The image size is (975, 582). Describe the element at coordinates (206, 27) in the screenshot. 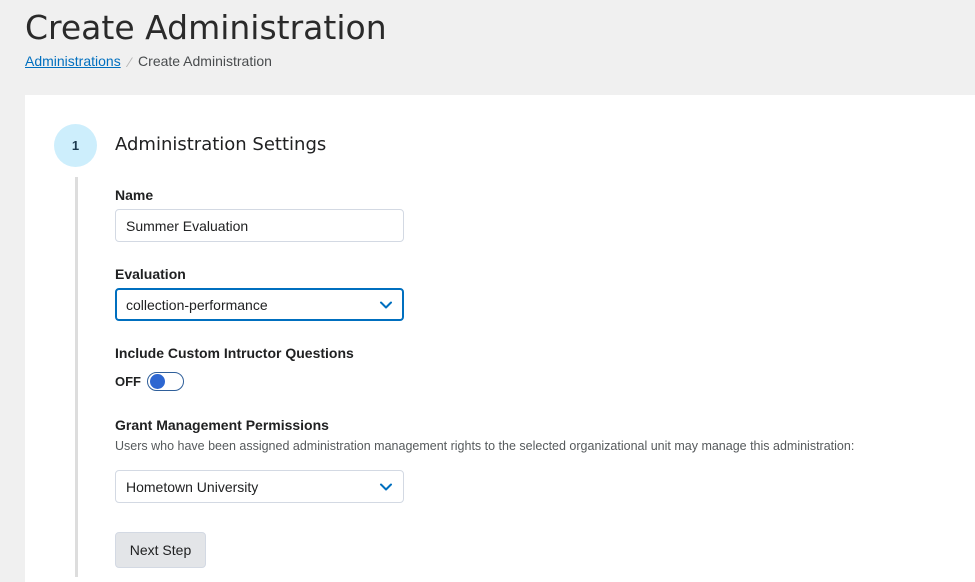

I see `page-title: Create Administration` at that location.